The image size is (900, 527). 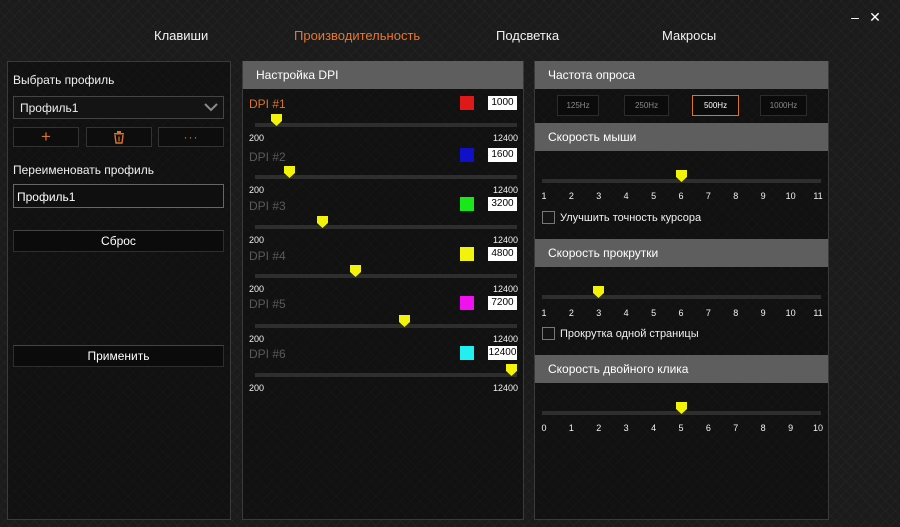 I want to click on double-click-speed-header: Скорость двойного клика, so click(x=681, y=369).